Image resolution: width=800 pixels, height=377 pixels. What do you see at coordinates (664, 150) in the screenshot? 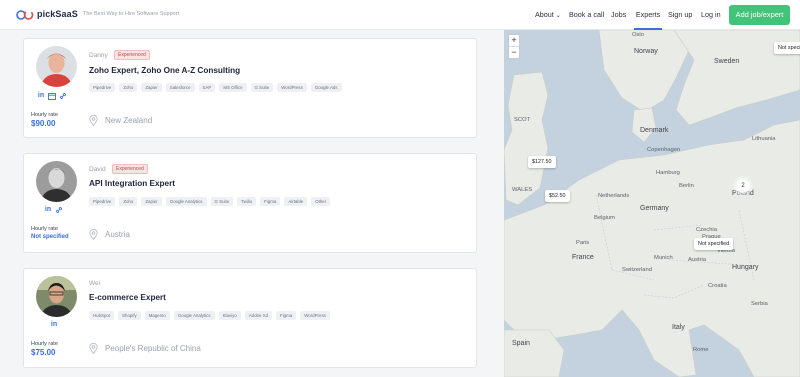
I see `map-label-copenhagen: Copenhagen` at bounding box center [664, 150].